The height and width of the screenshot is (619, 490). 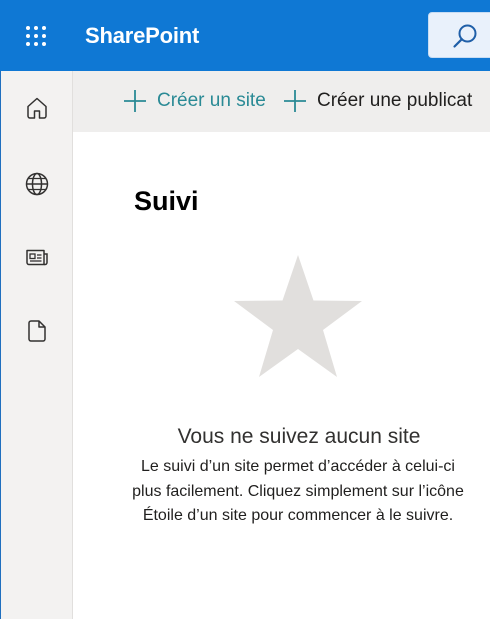 What do you see at coordinates (395, 100) in the screenshot?
I see `create-post-label: Créer une publicat` at bounding box center [395, 100].